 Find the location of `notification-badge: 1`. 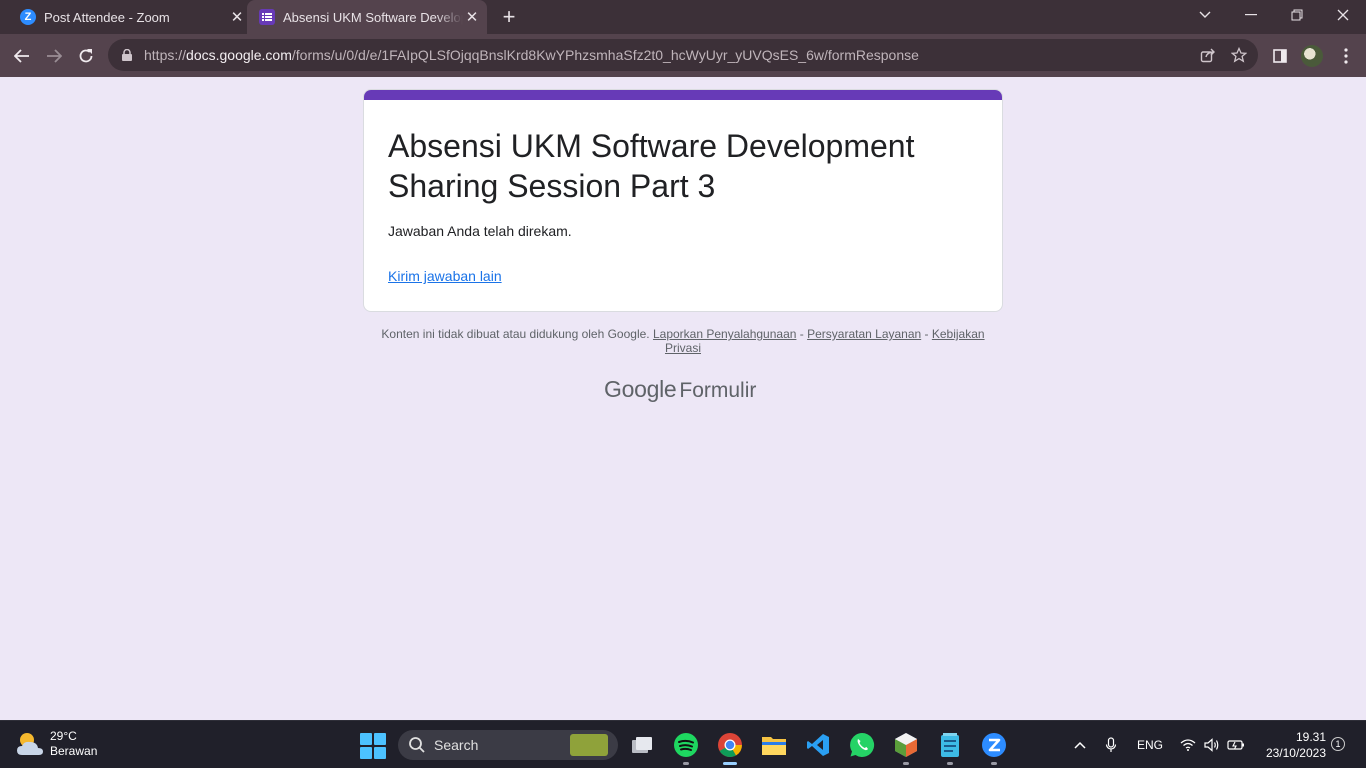

notification-badge: 1 is located at coordinates (1338, 744).